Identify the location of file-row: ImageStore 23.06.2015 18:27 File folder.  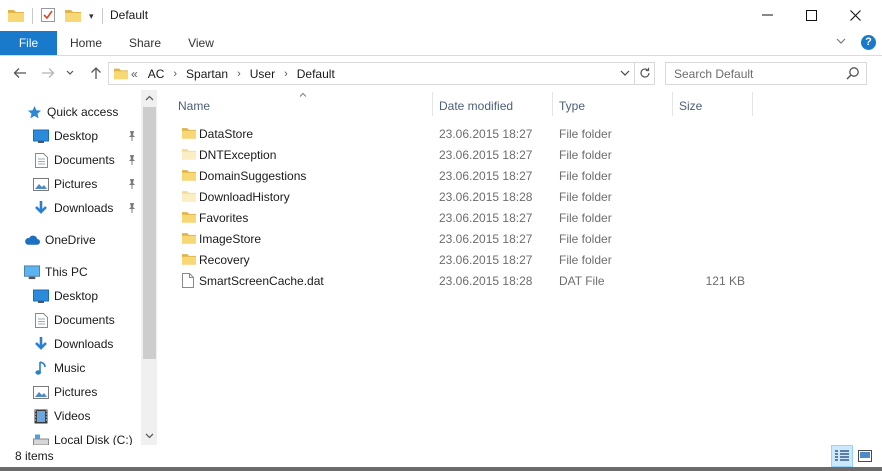
(474, 238).